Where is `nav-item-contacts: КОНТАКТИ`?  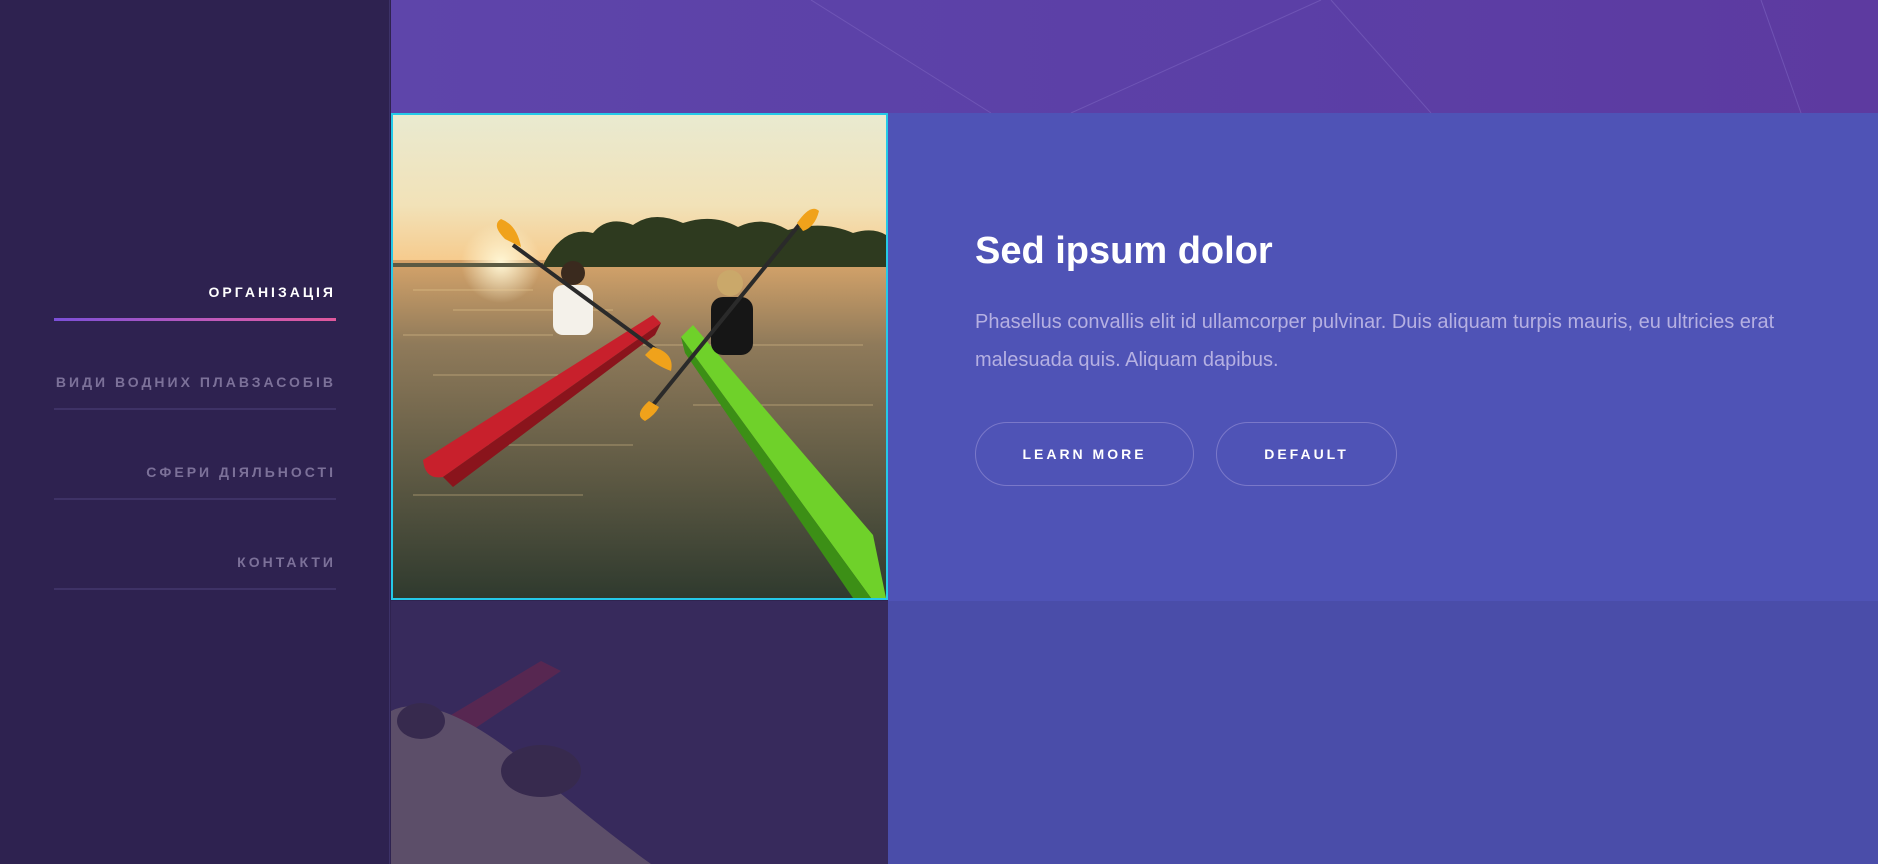
nav-item-contacts: КОНТАКТИ is located at coordinates (195, 575).